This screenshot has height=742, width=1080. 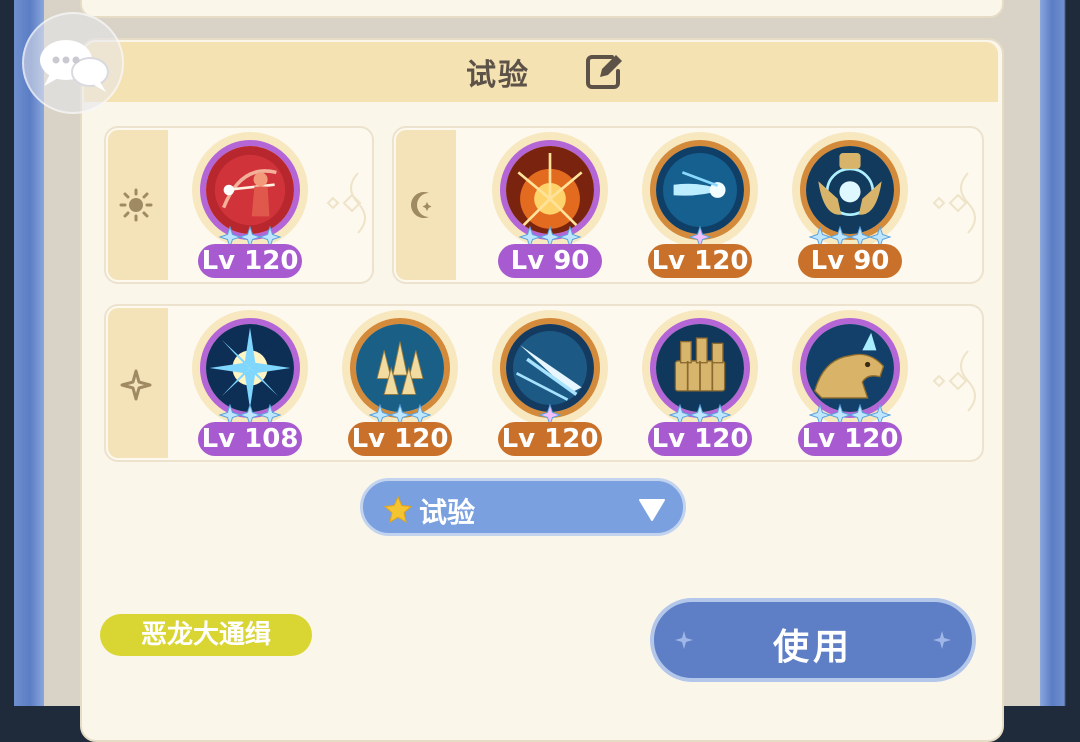 I want to click on page-title: 试验, so click(x=498, y=75).